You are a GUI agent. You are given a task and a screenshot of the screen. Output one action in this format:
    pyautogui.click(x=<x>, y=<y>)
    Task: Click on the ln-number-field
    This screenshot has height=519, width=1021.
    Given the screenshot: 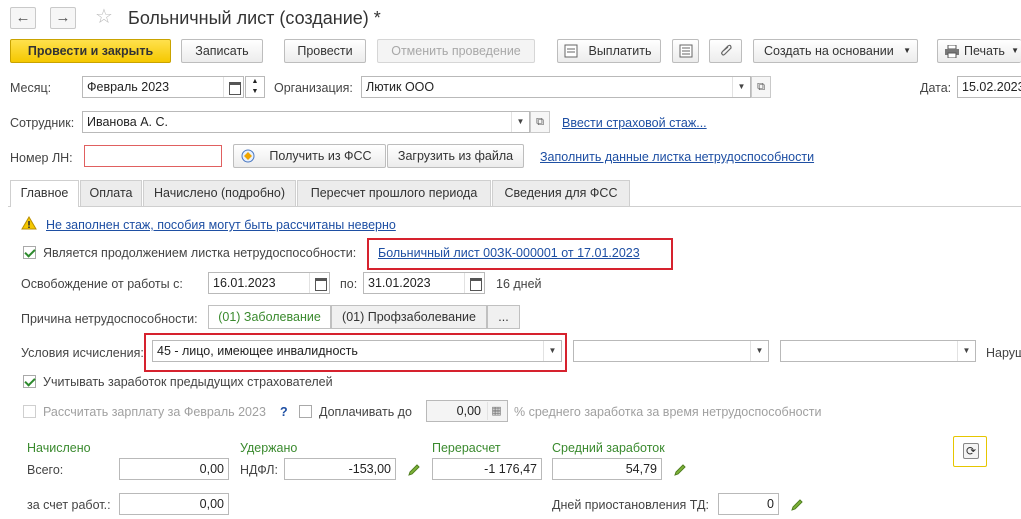 What is the action you would take?
    pyautogui.click(x=153, y=156)
    